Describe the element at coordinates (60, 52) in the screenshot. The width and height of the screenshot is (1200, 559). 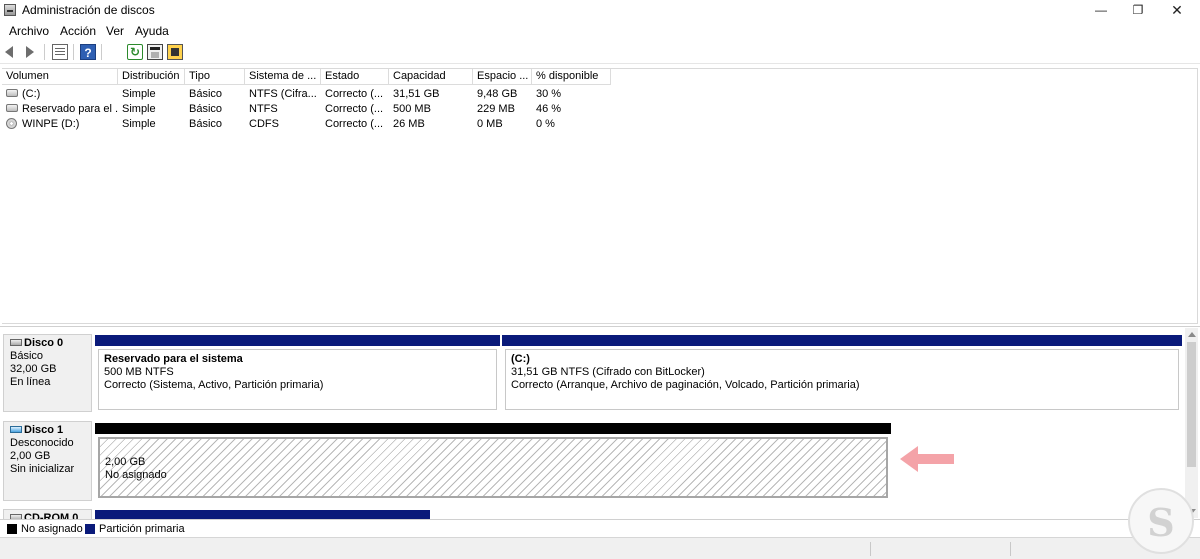
I see `list-view-icon` at that location.